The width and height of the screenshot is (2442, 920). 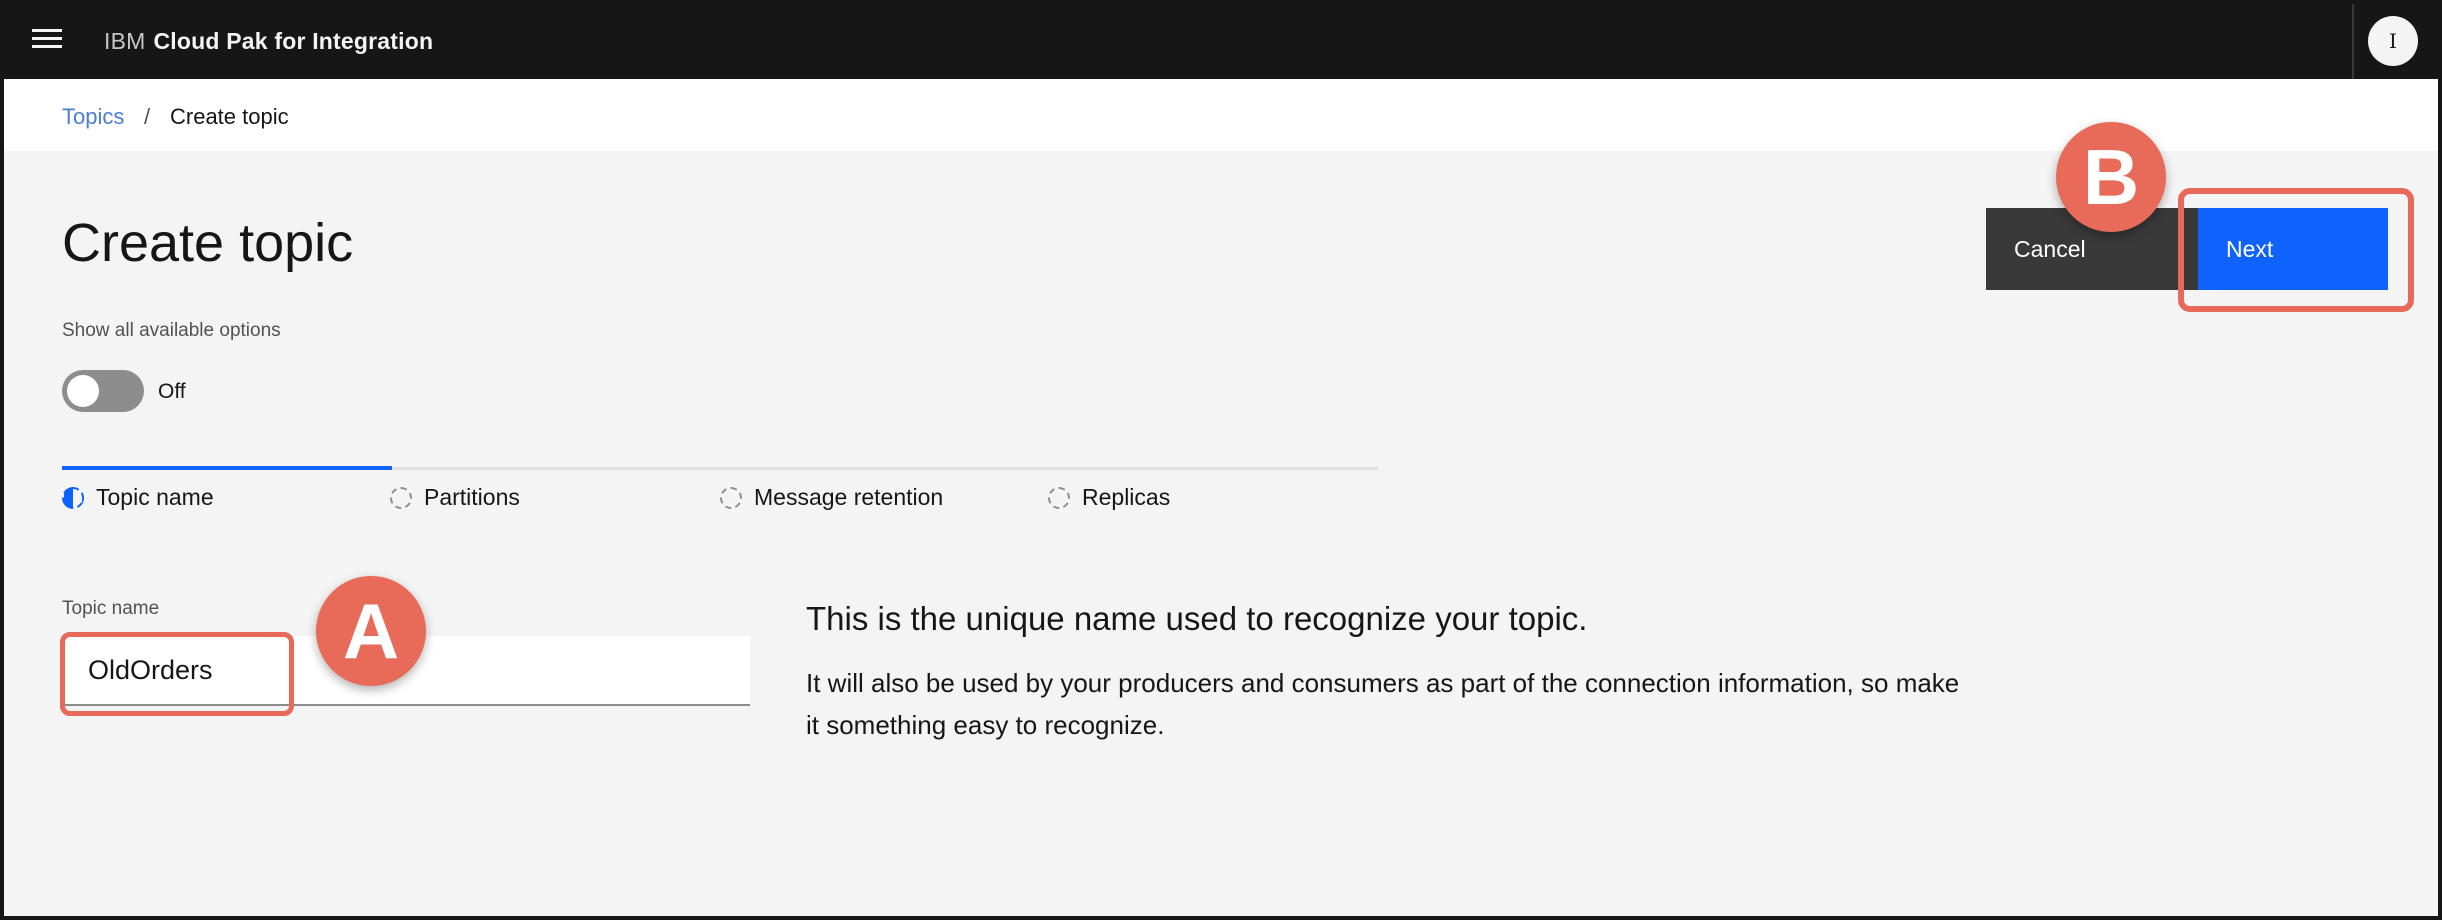 What do you see at coordinates (227, 468) in the screenshot?
I see `progress-fill` at bounding box center [227, 468].